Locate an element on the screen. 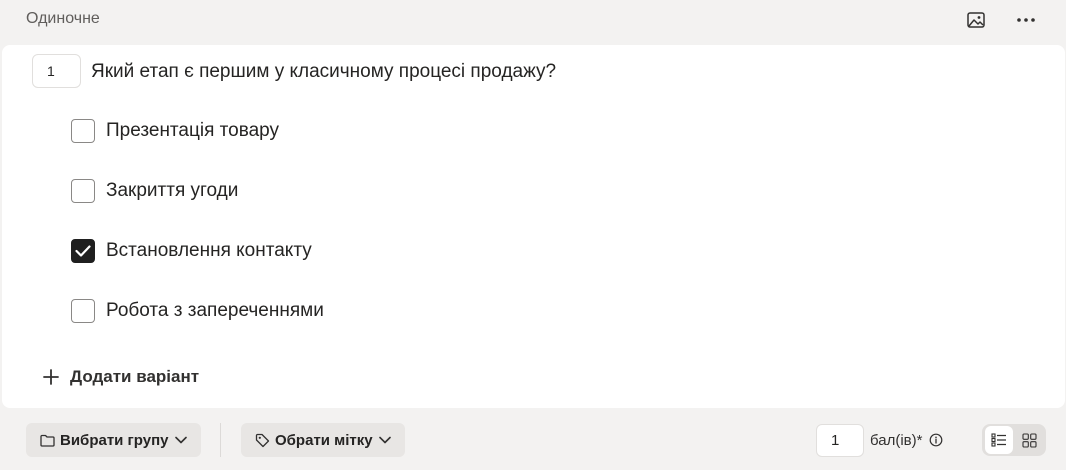 Image resolution: width=1066 pixels, height=470 pixels. option-3: Встановлення контакту is located at coordinates (191, 251).